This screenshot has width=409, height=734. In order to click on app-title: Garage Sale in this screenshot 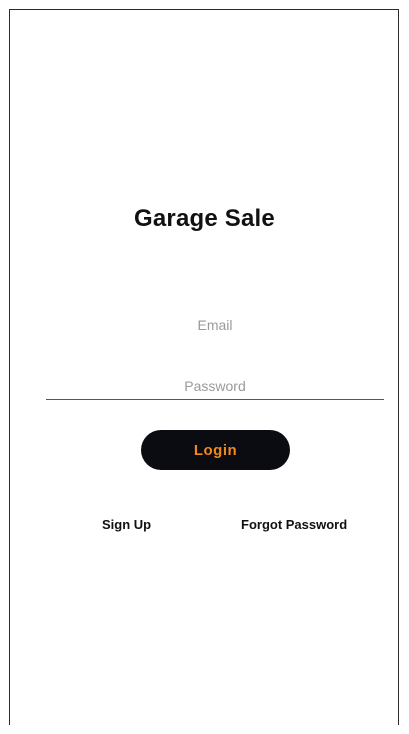, I will do `click(204, 218)`.